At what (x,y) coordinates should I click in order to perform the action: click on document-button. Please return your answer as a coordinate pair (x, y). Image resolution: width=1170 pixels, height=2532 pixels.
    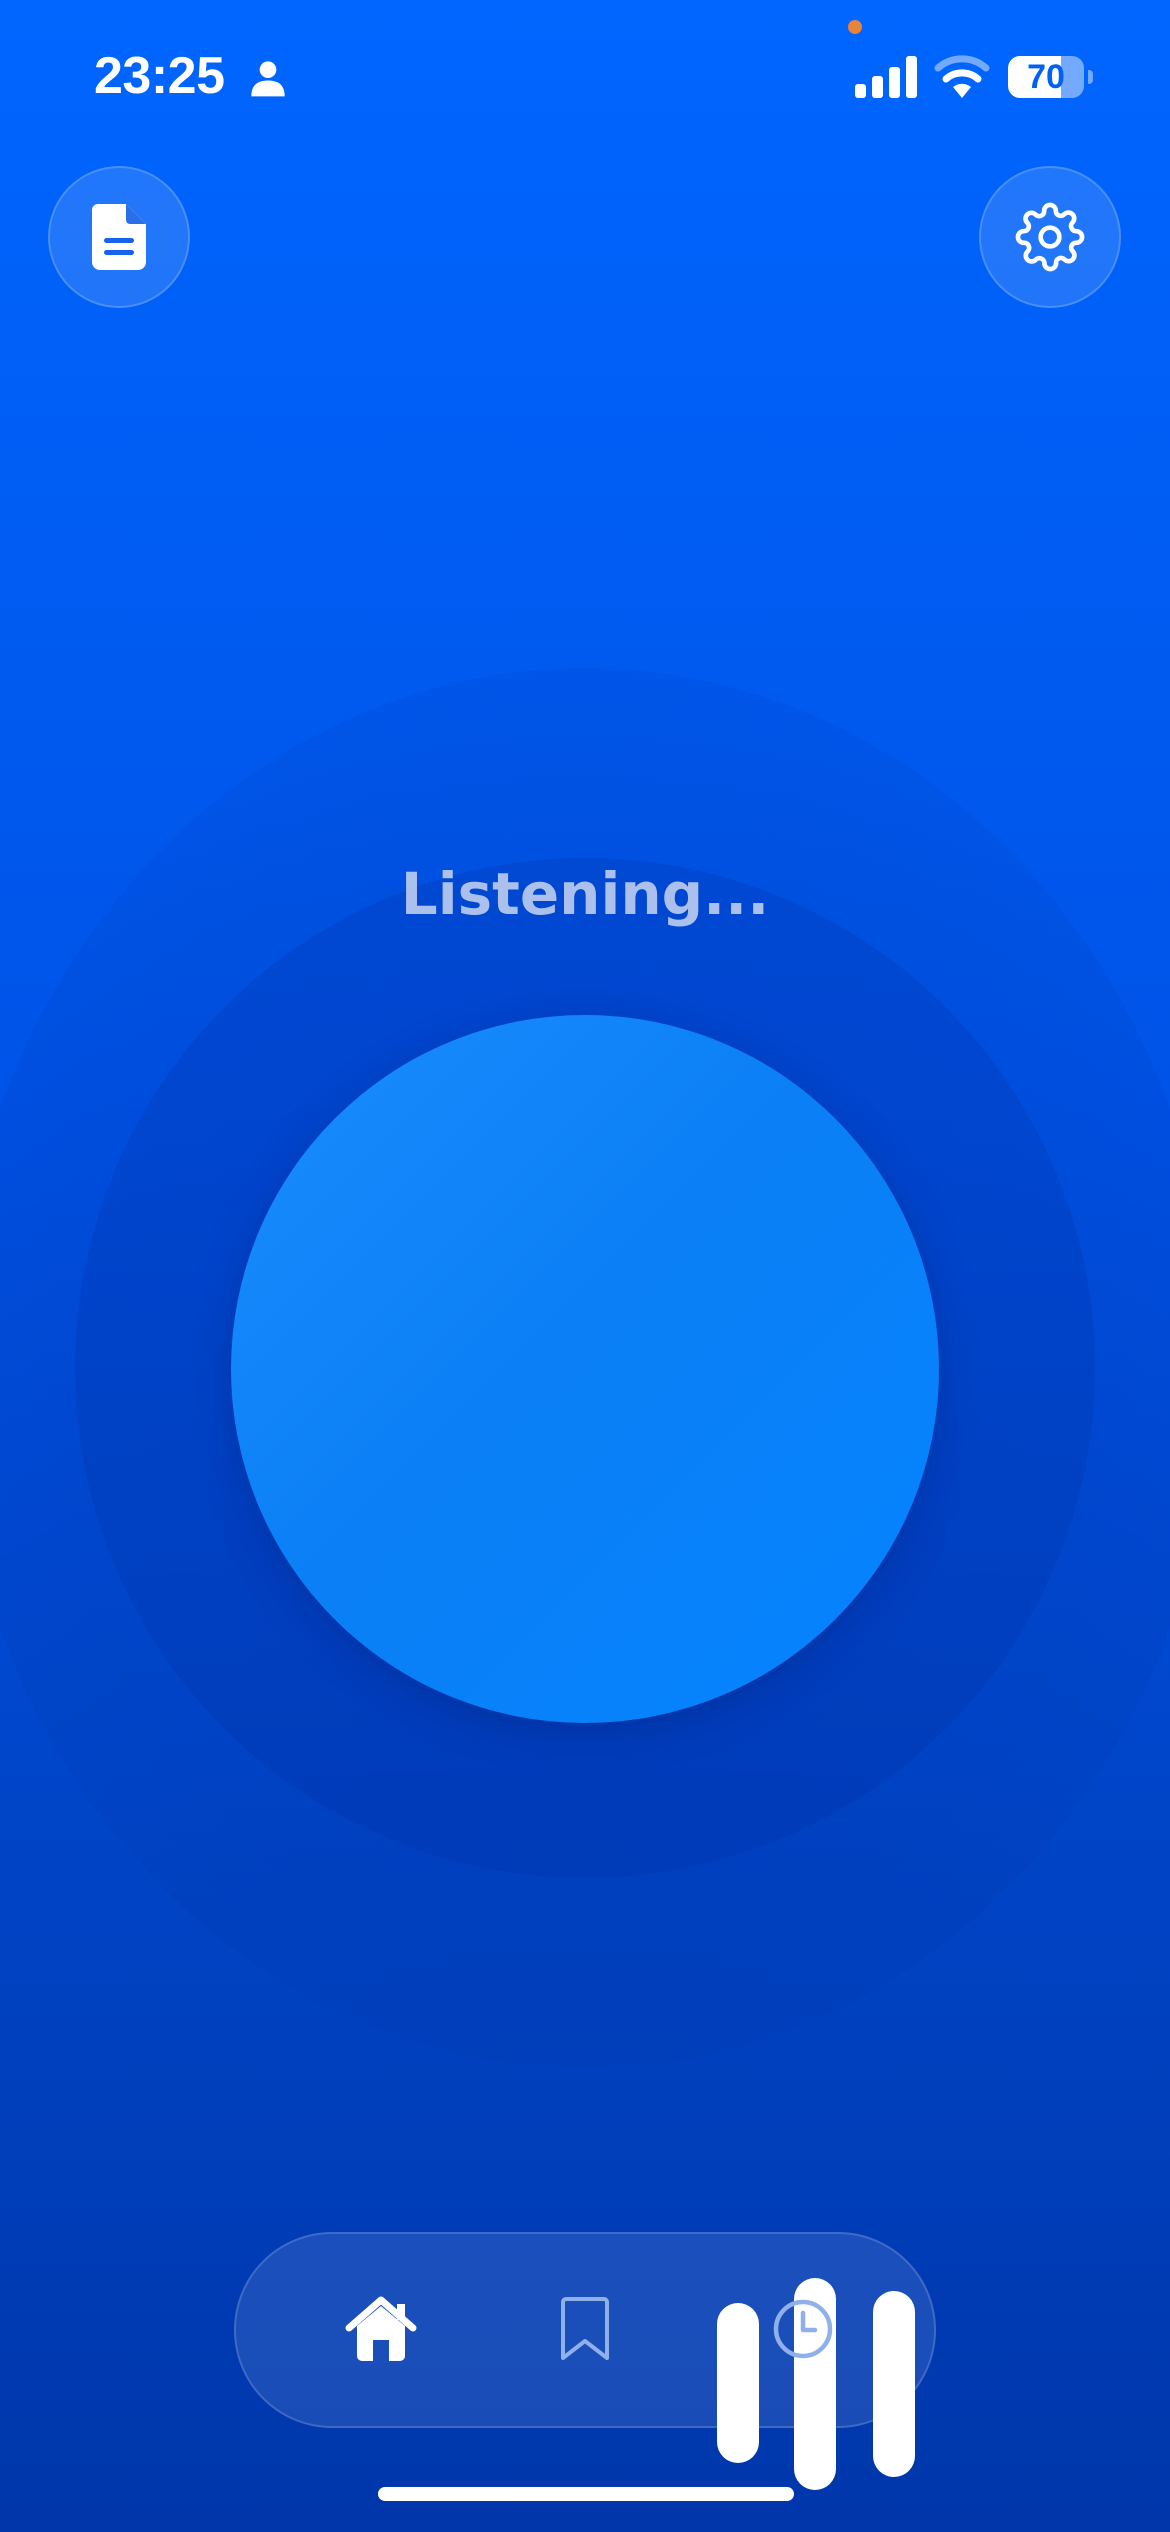
    Looking at the image, I should click on (119, 237).